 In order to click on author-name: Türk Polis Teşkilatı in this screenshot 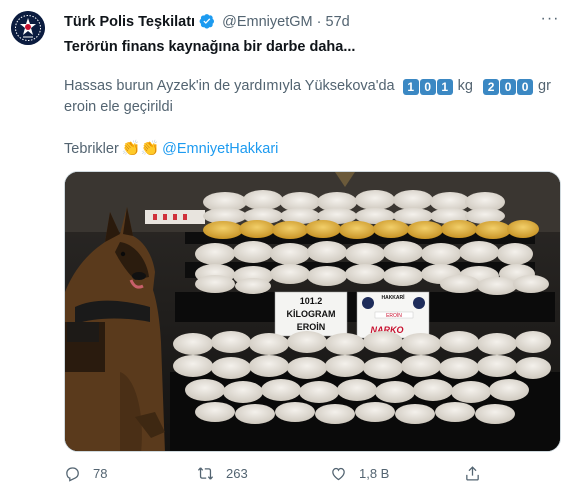, I will do `click(129, 22)`.